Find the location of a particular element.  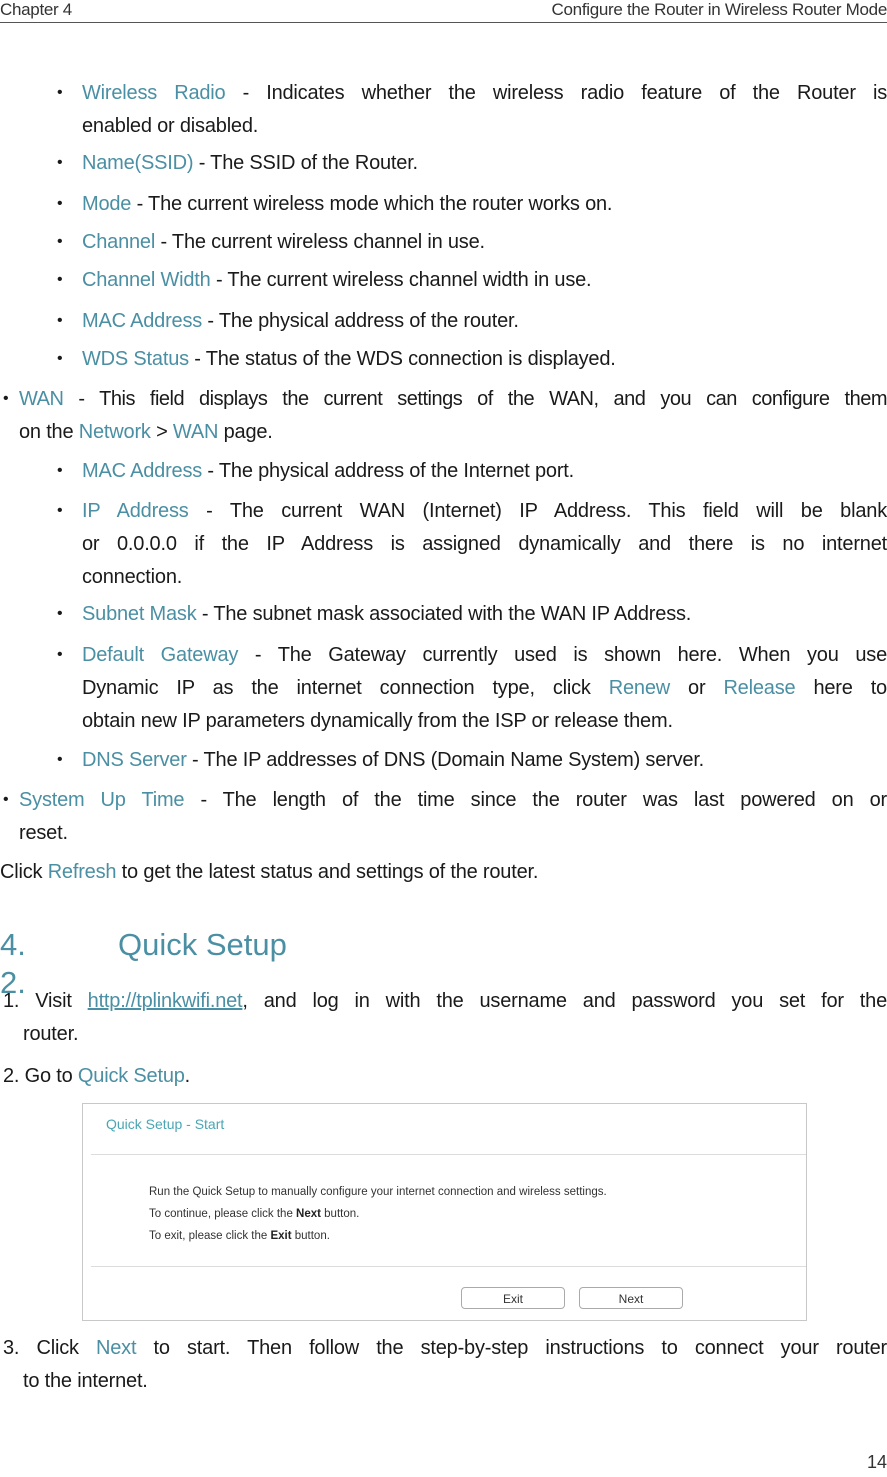

renew-link: Renew is located at coordinates (639, 688).